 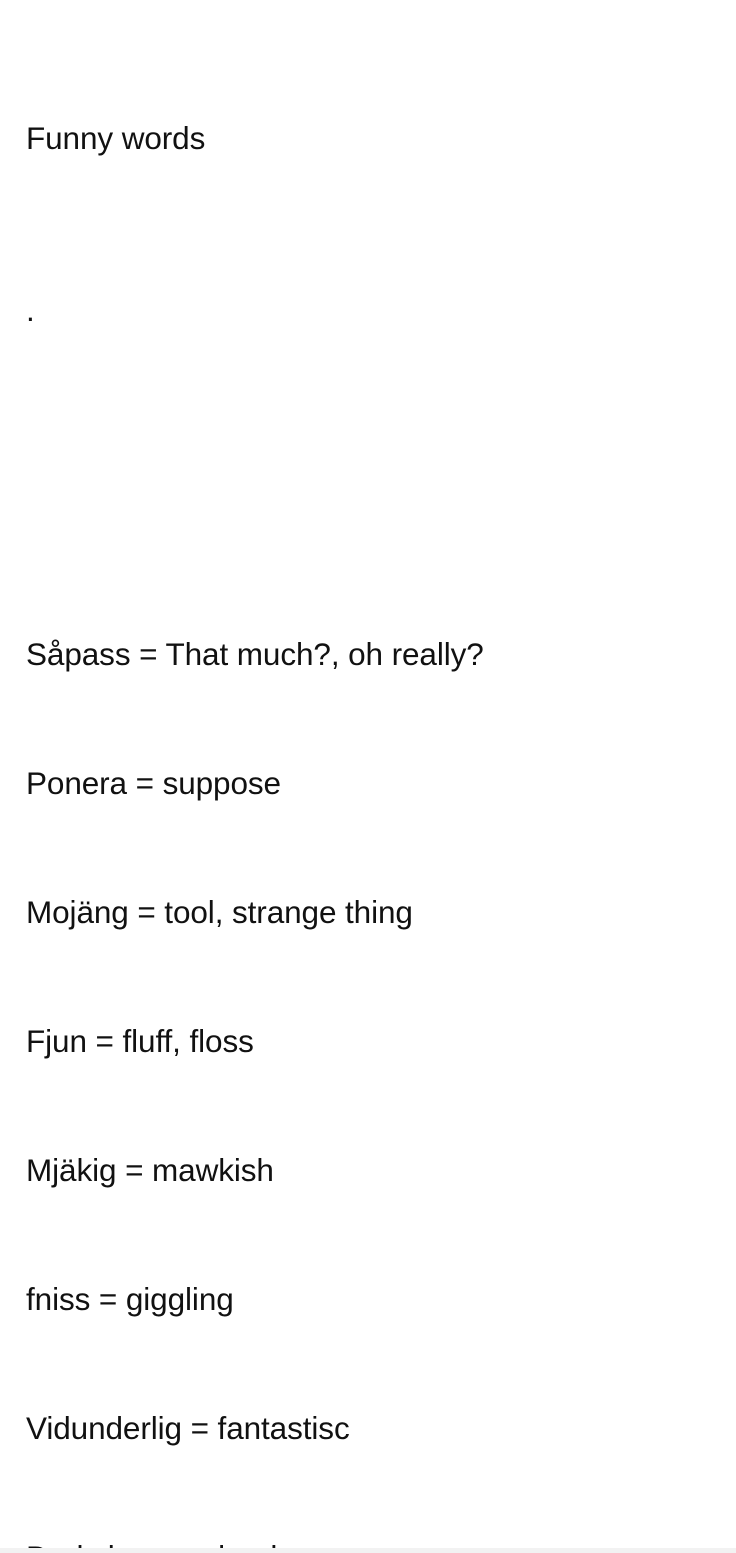 What do you see at coordinates (188, 1428) in the screenshot?
I see `word-entry: Vidunderlig = fantastisc` at bounding box center [188, 1428].